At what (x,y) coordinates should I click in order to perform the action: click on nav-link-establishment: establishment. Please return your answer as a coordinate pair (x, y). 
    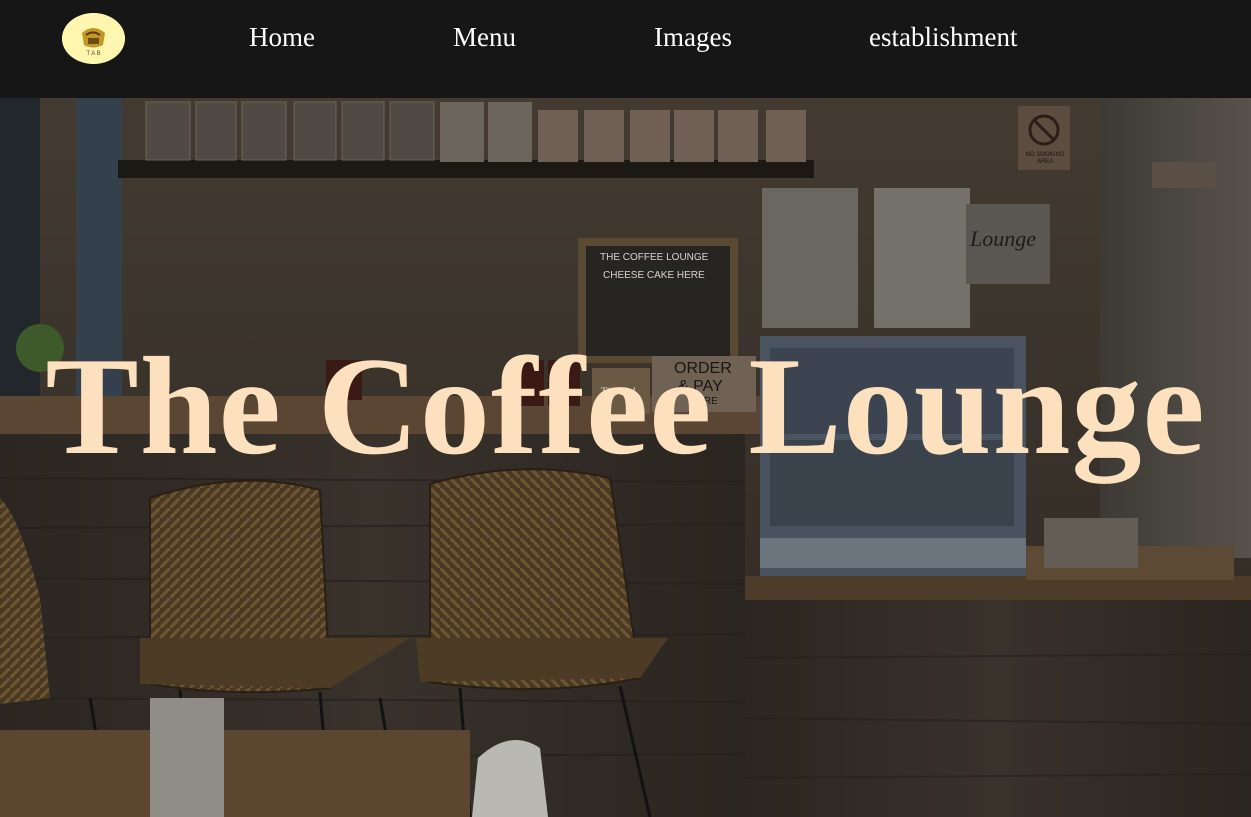
    Looking at the image, I should click on (943, 37).